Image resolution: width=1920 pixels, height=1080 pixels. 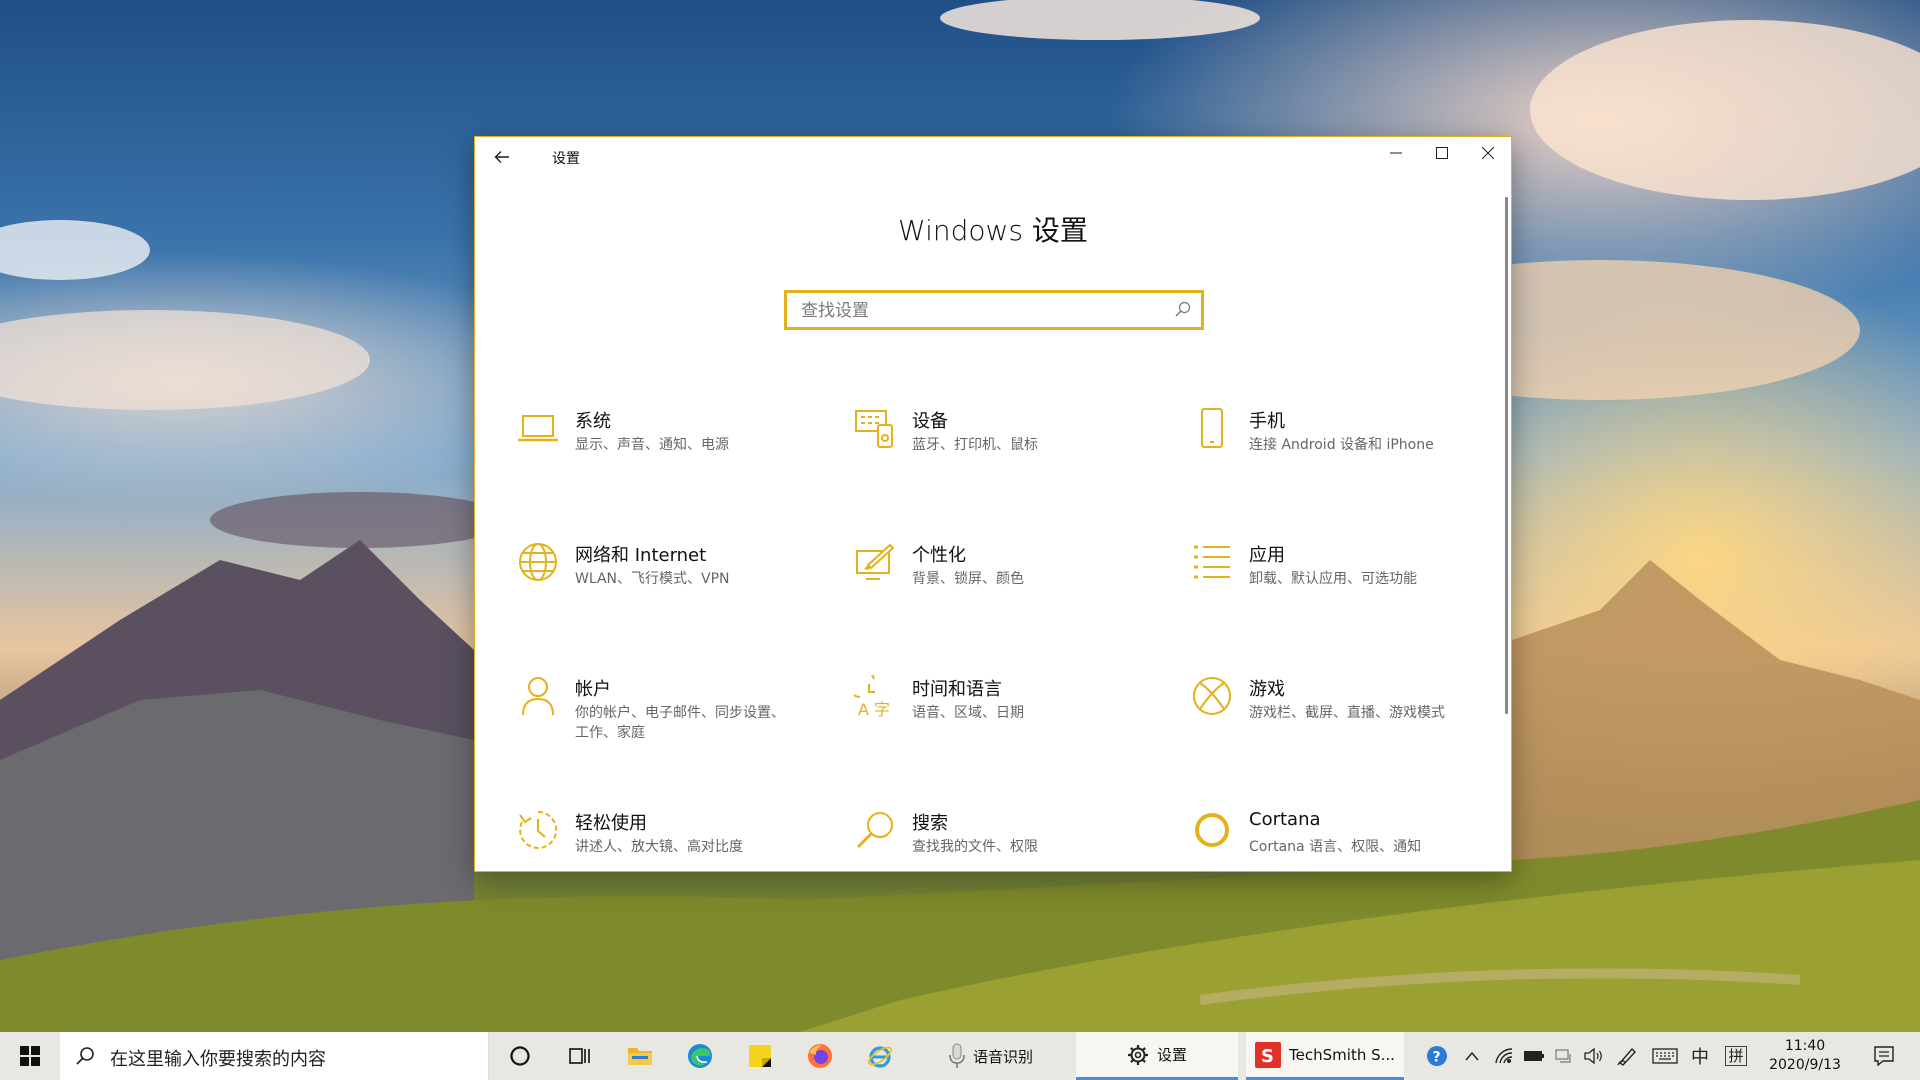 What do you see at coordinates (1805, 1046) in the screenshot?
I see `clock-time: 11:40` at bounding box center [1805, 1046].